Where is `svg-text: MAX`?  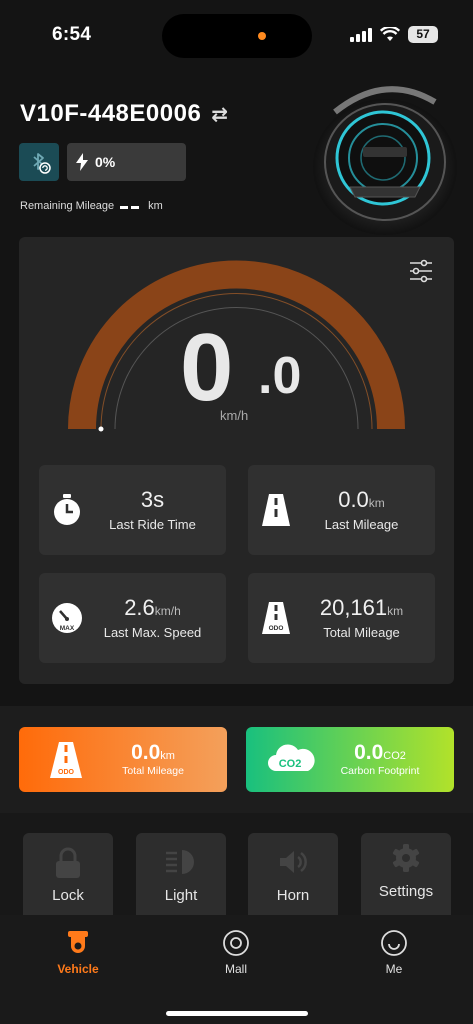
svg-text: MAX is located at coordinates (67, 628).